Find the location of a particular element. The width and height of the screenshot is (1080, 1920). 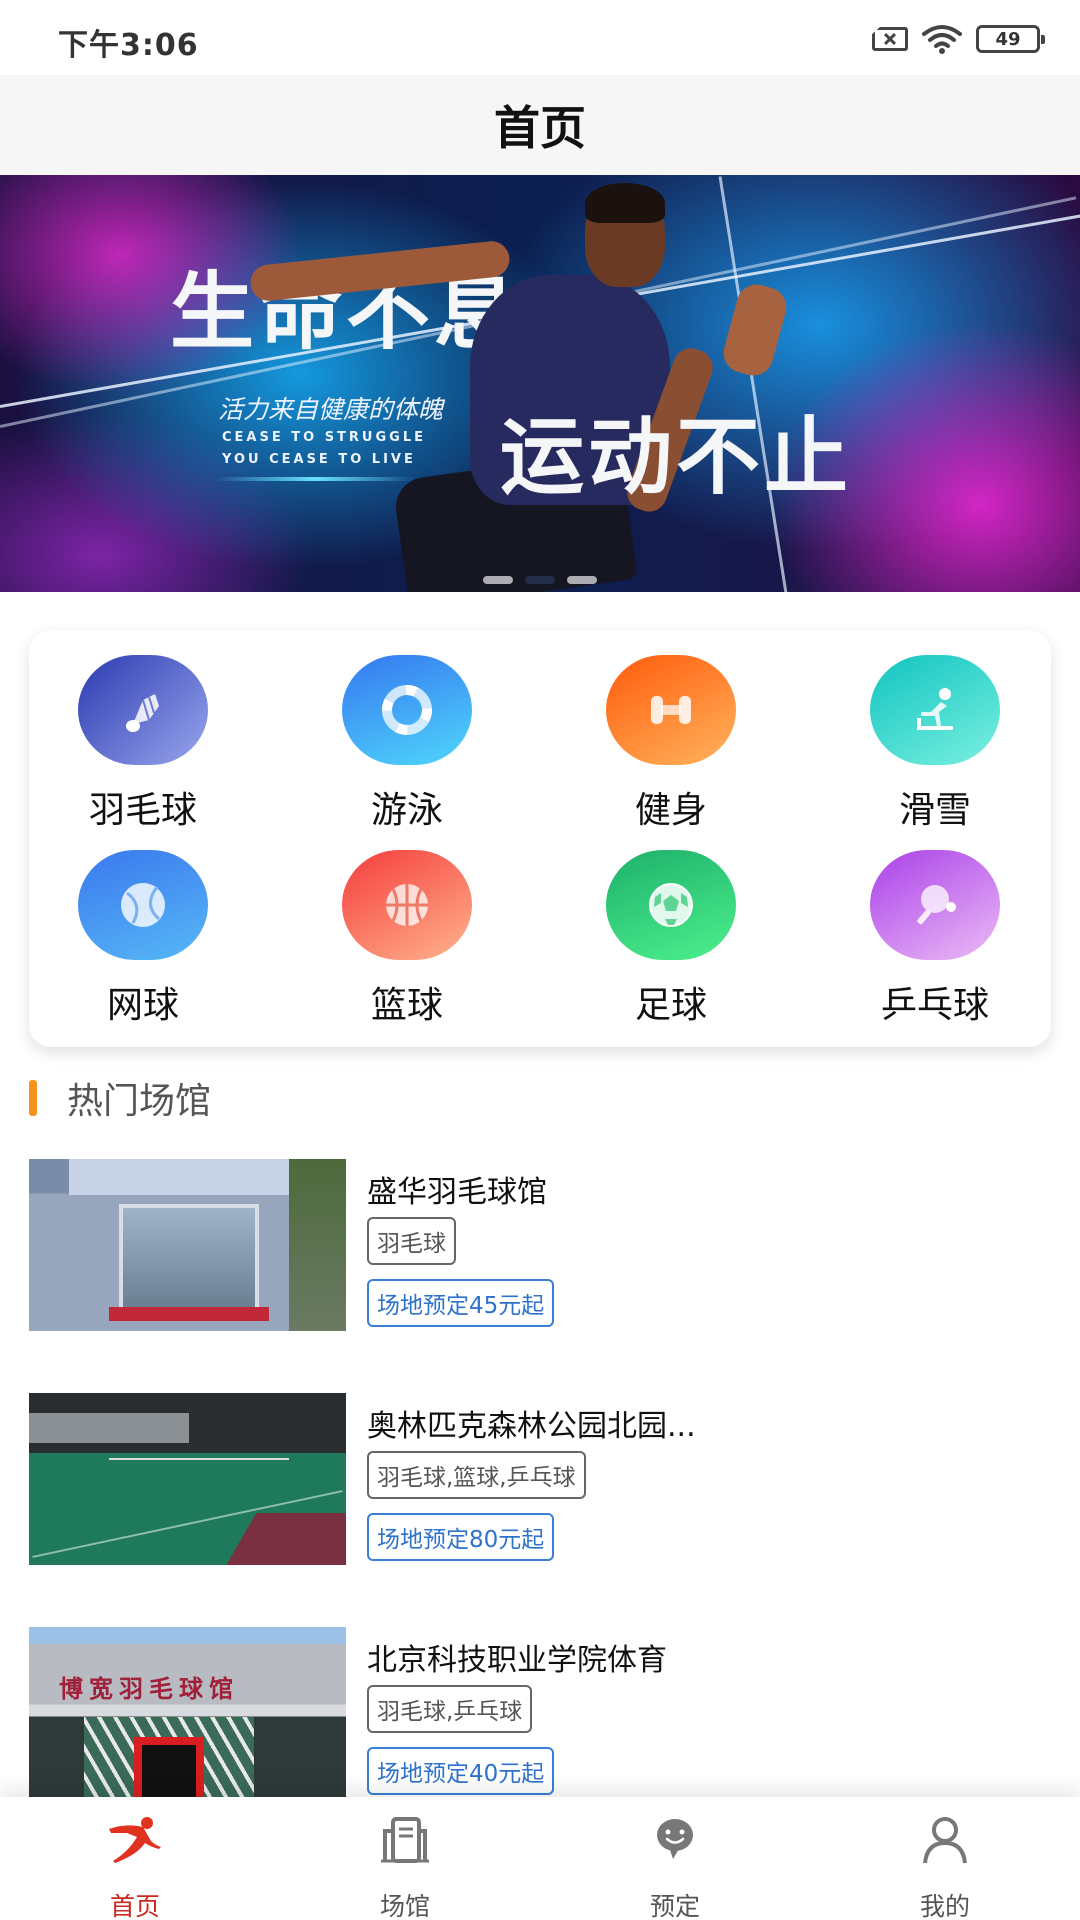

venue-sports-tag: 羽毛球,乒乓球 is located at coordinates (450, 1709).